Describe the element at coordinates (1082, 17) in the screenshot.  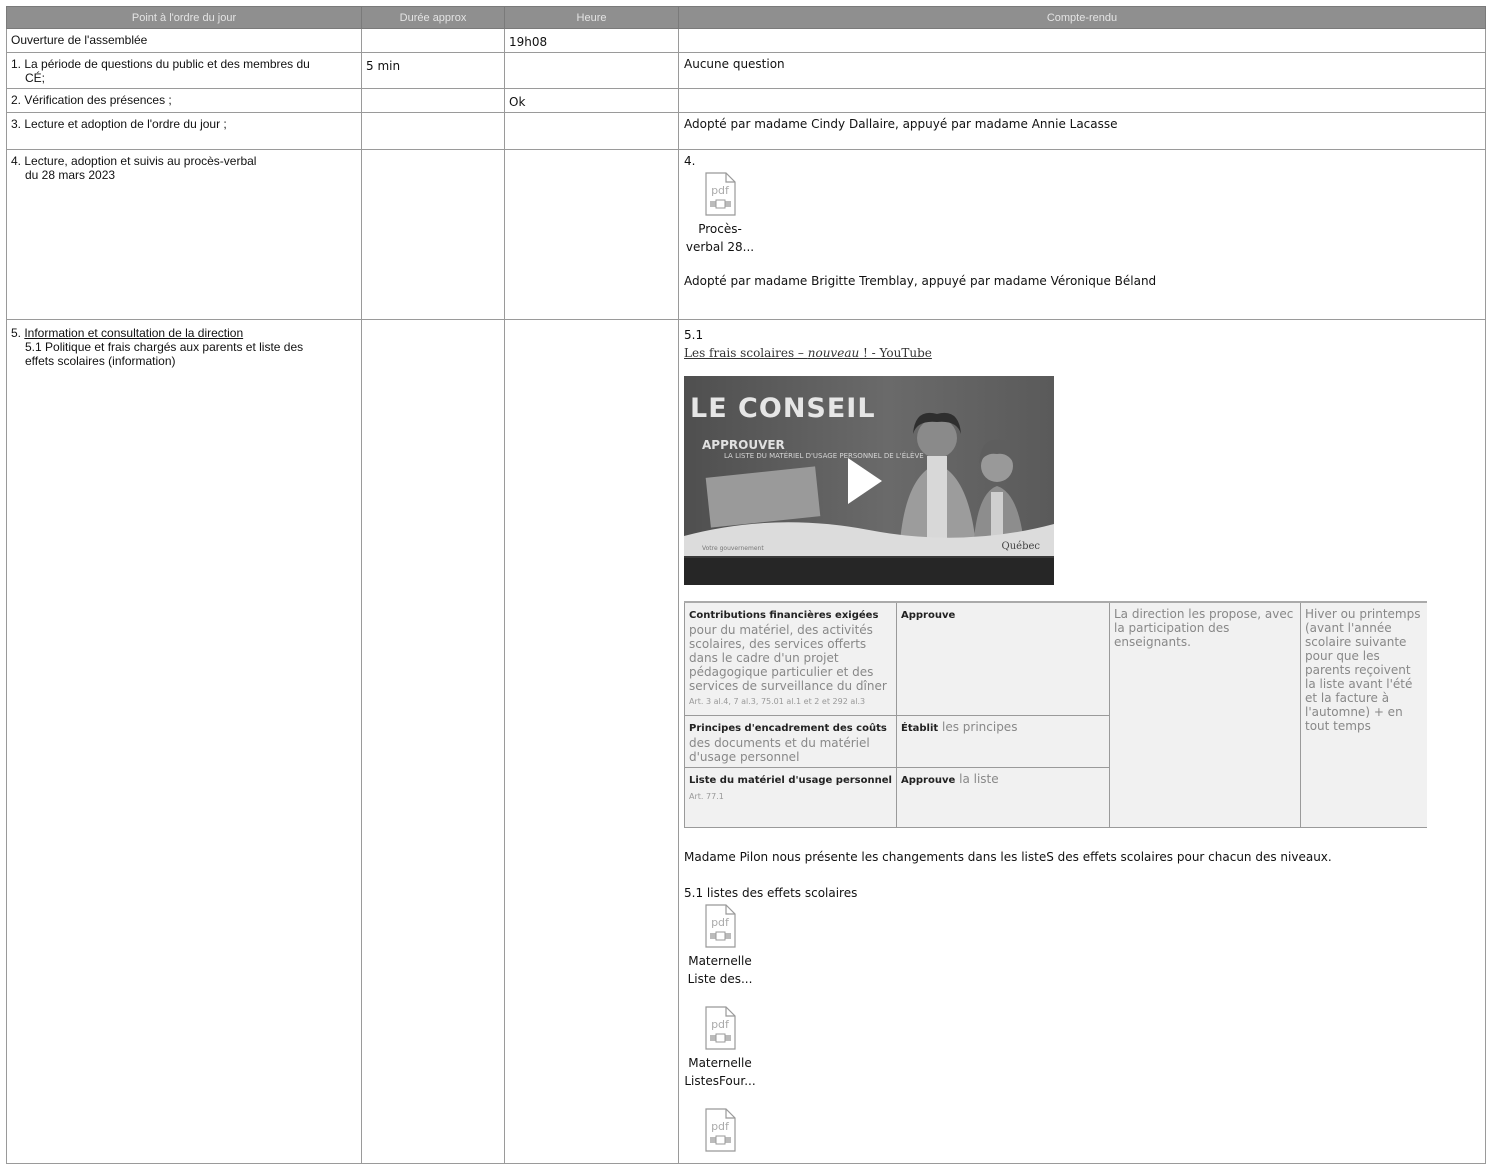
I see `header-compte-rendu: Compte-rendu` at that location.